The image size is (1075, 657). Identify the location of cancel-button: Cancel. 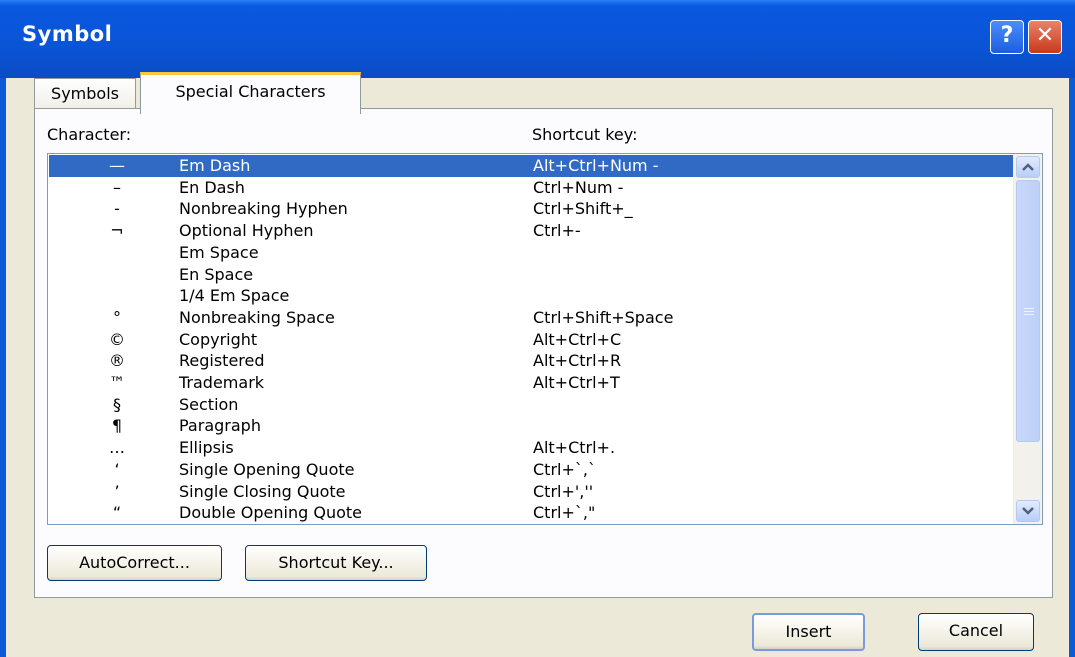
(976, 632).